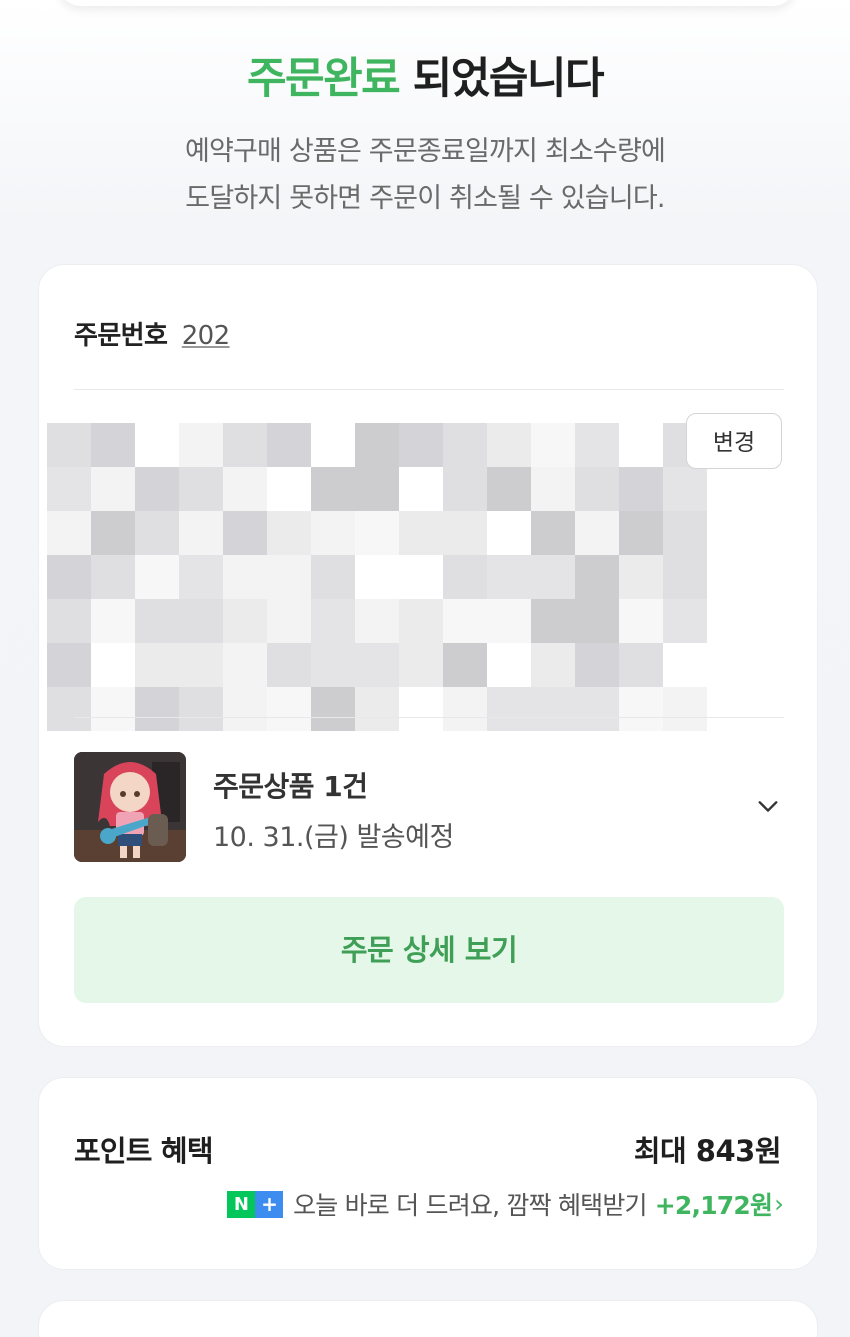  I want to click on page-title: 주문완료 되었습니다, so click(425, 75).